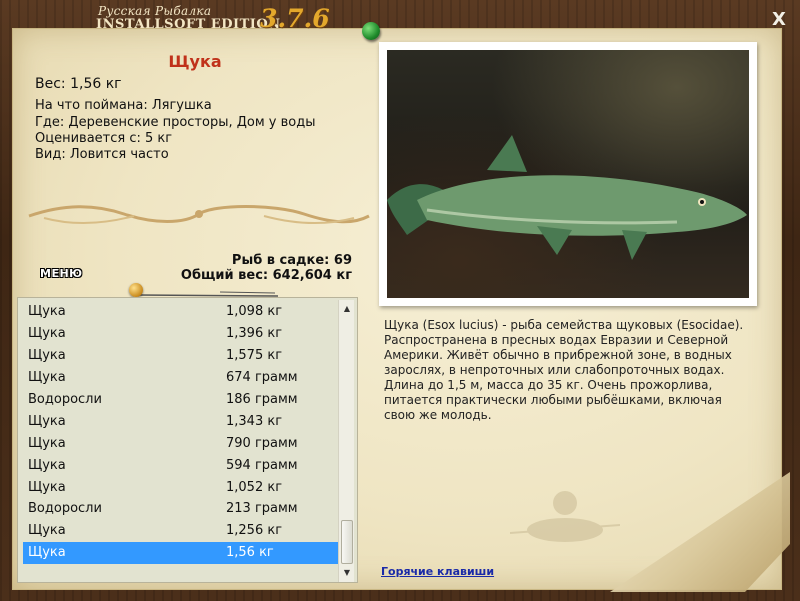 This screenshot has width=800, height=601. Describe the element at coordinates (199, 215) in the screenshot. I see `ornament-divider` at that location.